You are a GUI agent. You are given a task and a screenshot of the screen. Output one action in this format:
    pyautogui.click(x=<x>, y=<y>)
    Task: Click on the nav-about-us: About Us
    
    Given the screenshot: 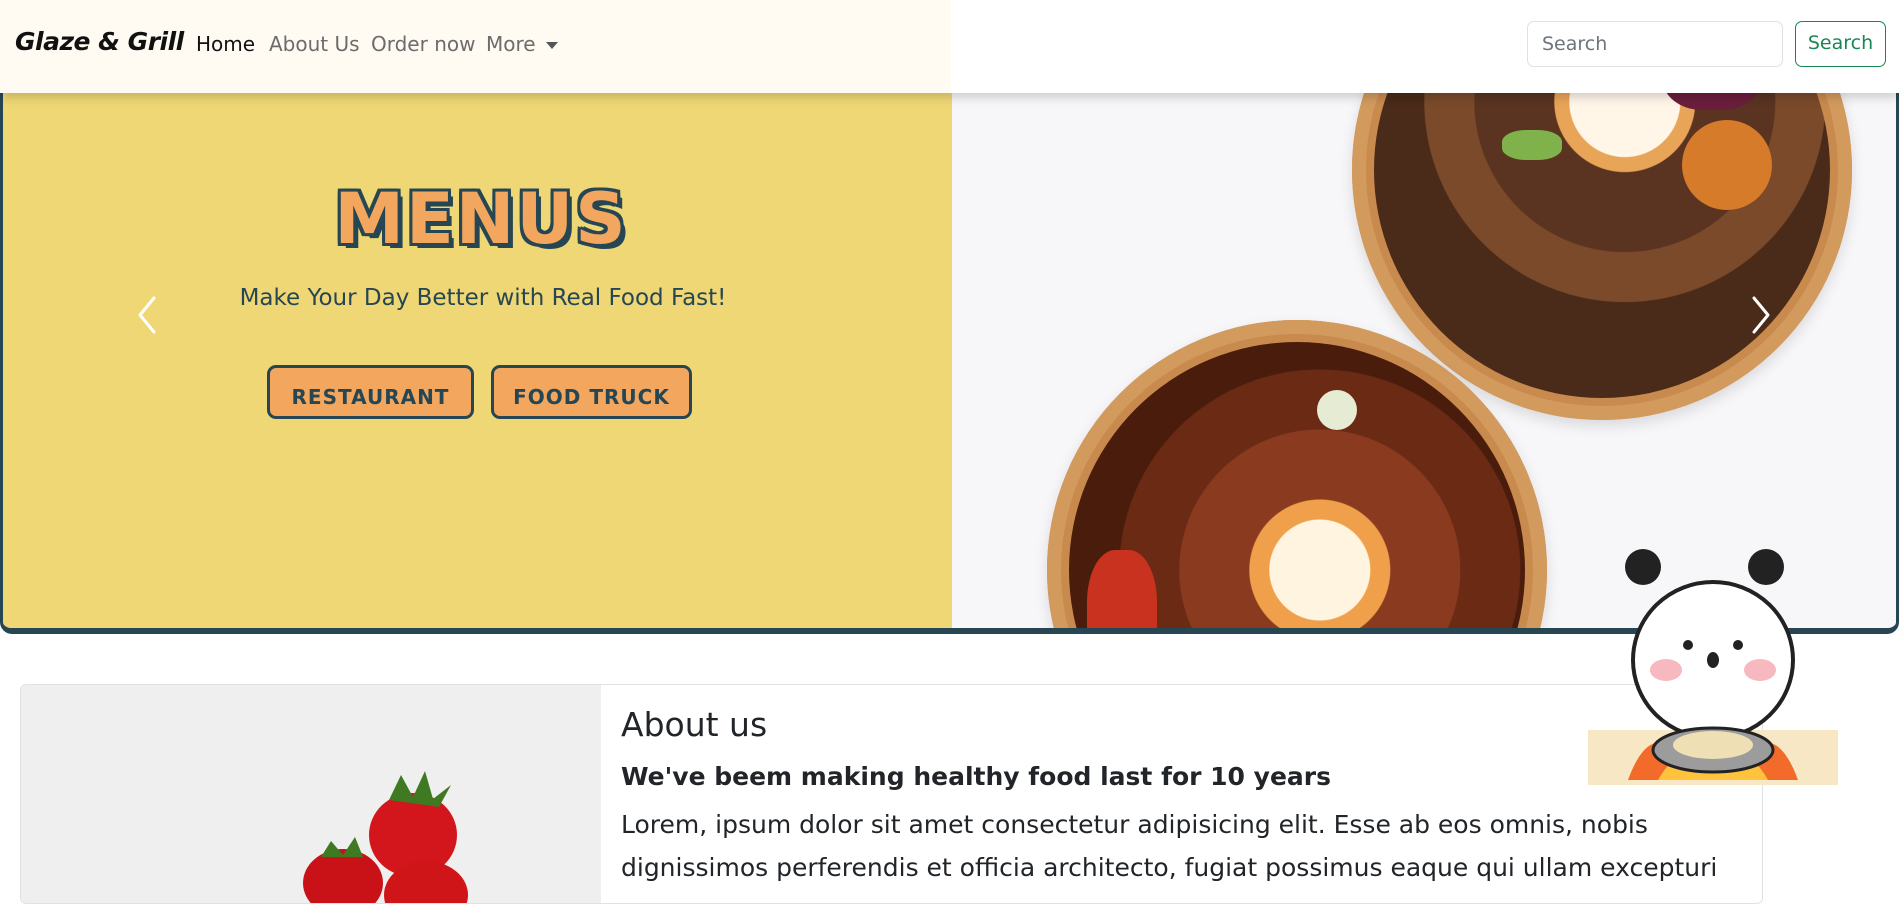 What is the action you would take?
    pyautogui.click(x=314, y=44)
    